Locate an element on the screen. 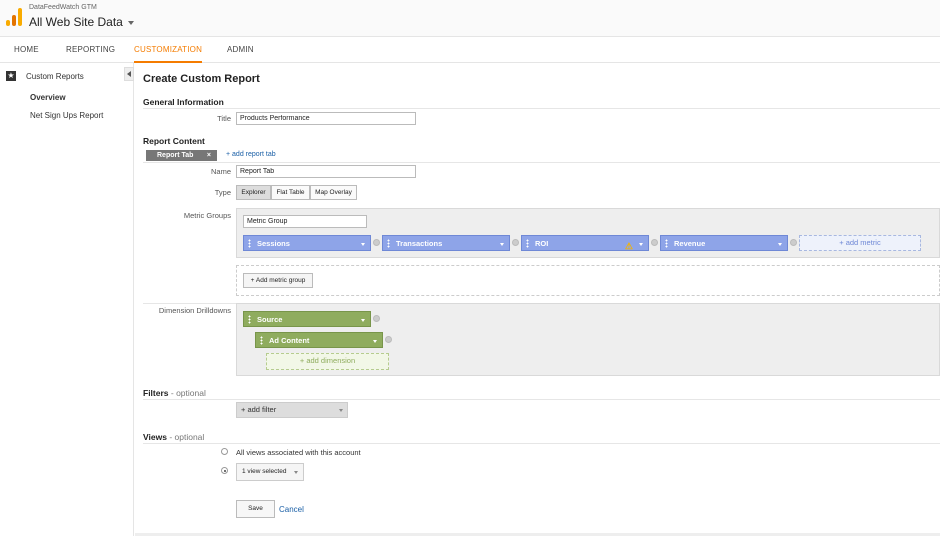 The height and width of the screenshot is (536, 940). close-icon: × is located at coordinates (209, 155).